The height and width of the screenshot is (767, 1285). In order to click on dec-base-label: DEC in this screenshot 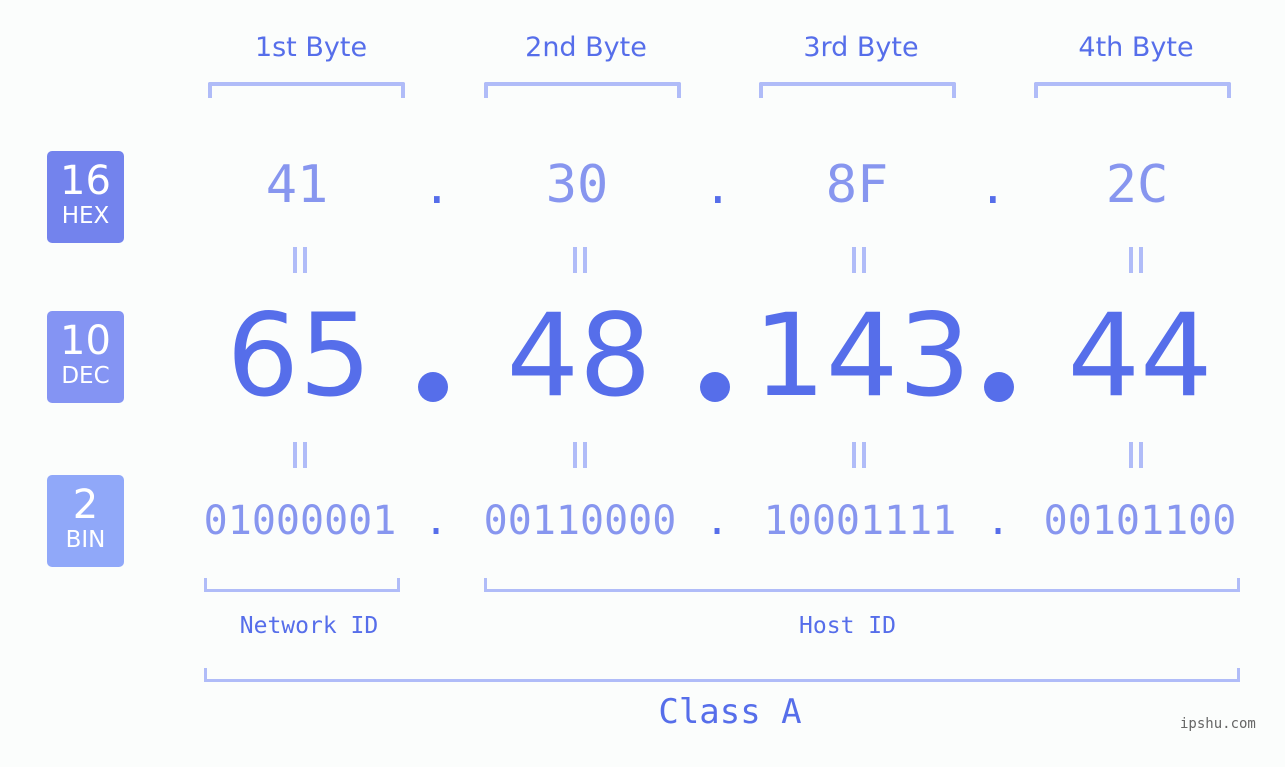, I will do `click(85, 376)`.